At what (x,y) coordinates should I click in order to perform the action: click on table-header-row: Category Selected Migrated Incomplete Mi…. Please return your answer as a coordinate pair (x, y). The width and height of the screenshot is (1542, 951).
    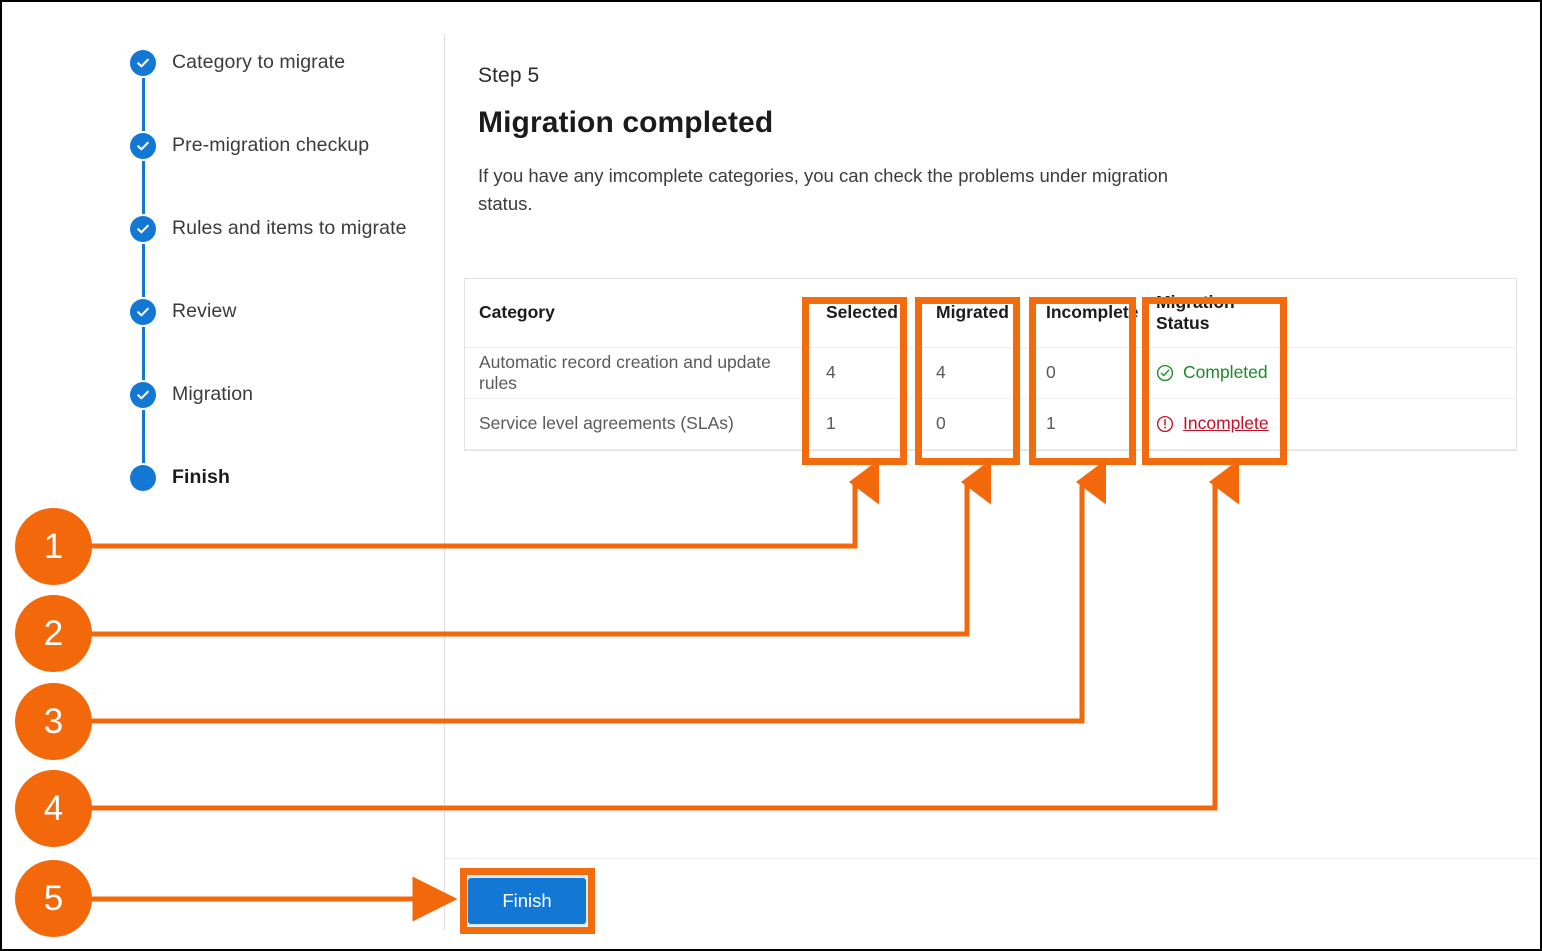
    Looking at the image, I should click on (990, 313).